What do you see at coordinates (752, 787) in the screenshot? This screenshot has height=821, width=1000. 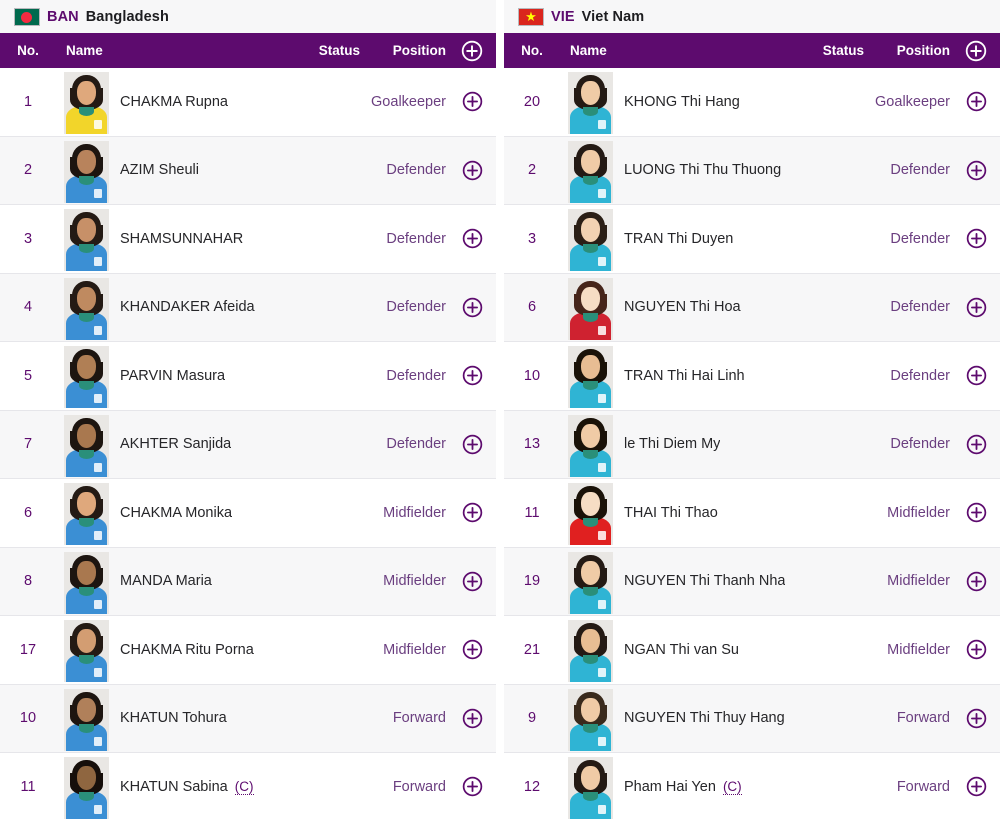 I see `table-row: 12 Pham Hai Yen (C) Forward` at bounding box center [752, 787].